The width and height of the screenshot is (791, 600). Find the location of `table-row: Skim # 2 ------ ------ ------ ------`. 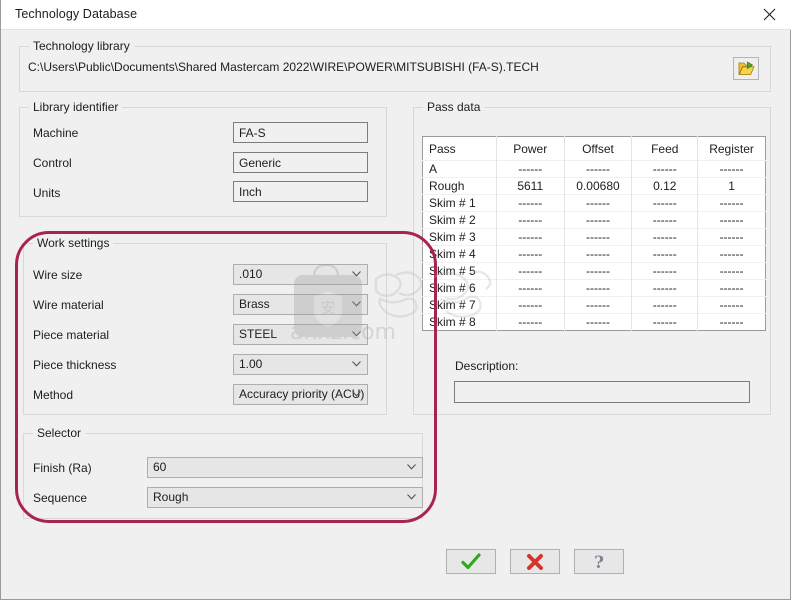

table-row: Skim # 2 ------ ------ ------ ------ is located at coordinates (594, 220).